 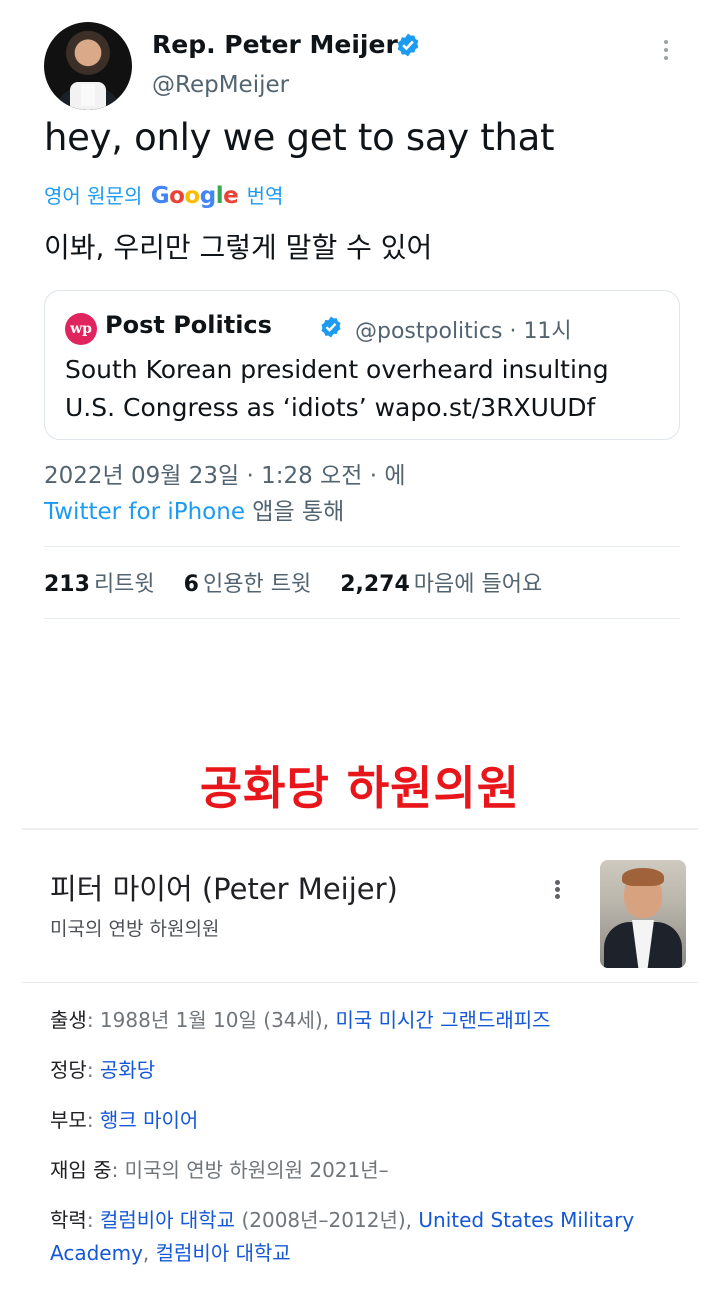 I want to click on translate-prefix: 영어 원문의, so click(x=93, y=196).